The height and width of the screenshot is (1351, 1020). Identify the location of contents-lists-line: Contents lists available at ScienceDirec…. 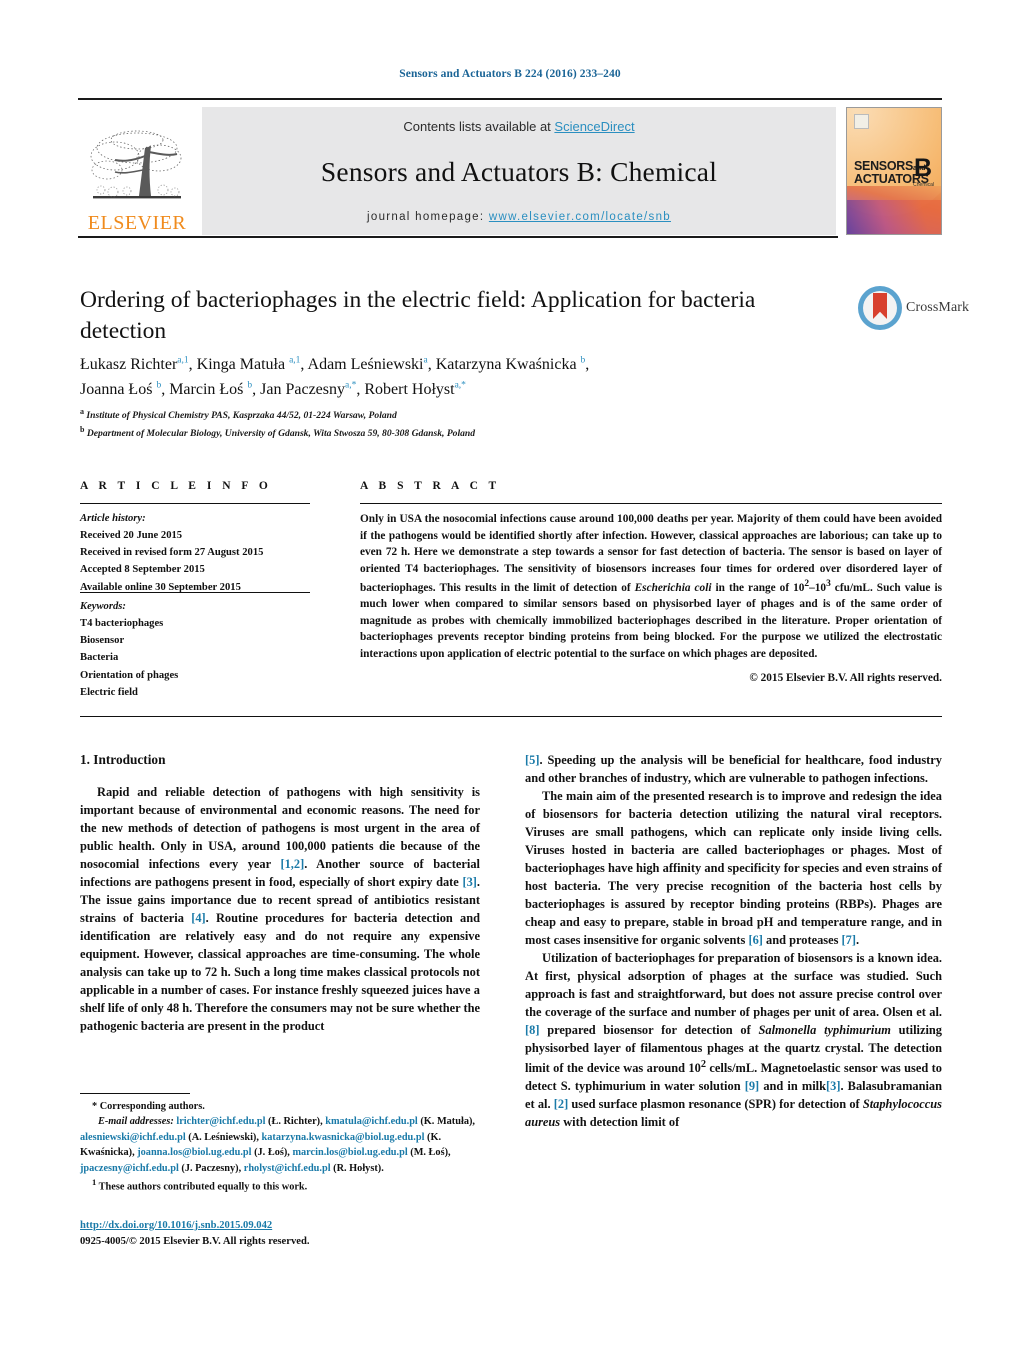
(519, 126).